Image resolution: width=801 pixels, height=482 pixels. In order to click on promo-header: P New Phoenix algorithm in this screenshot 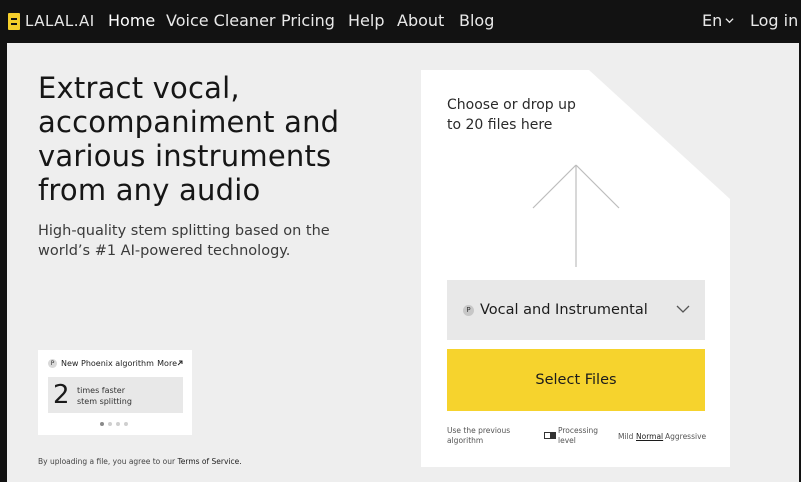, I will do `click(101, 363)`.